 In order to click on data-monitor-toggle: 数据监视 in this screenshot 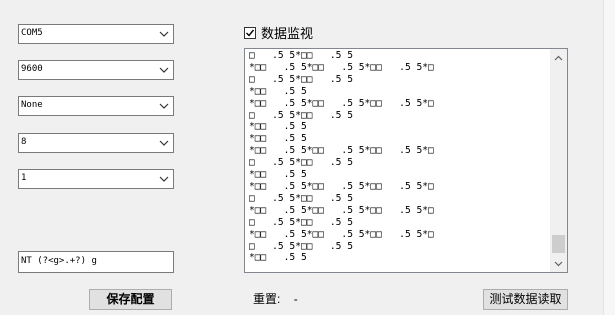, I will do `click(278, 32)`.